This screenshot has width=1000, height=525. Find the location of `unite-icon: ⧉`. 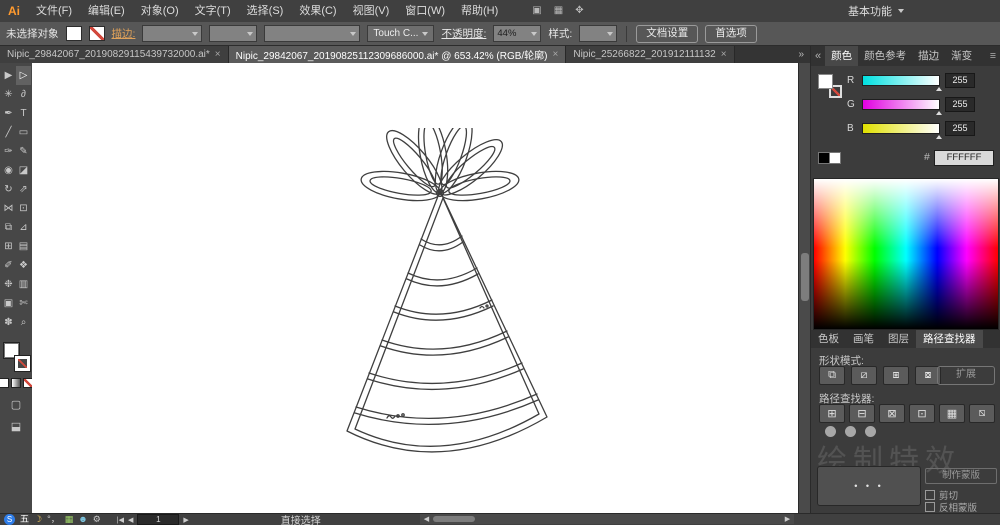

unite-icon: ⧉ is located at coordinates (832, 375).